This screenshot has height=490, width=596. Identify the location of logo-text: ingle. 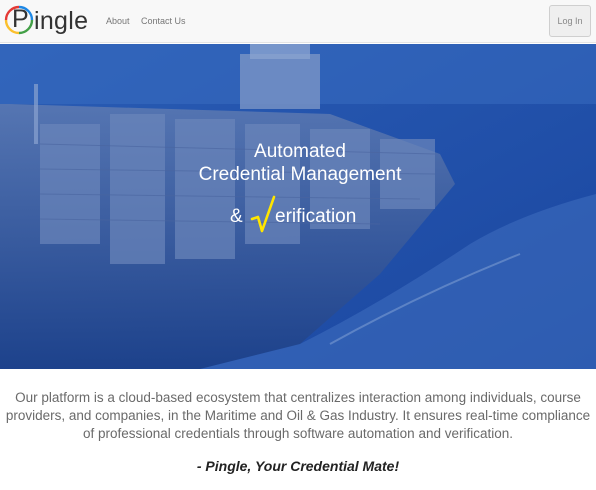
(61, 21).